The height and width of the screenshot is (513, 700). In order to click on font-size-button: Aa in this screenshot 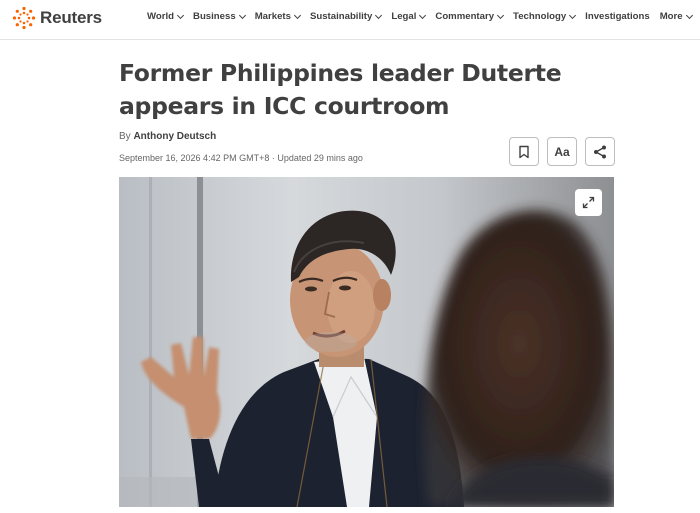, I will do `click(562, 151)`.